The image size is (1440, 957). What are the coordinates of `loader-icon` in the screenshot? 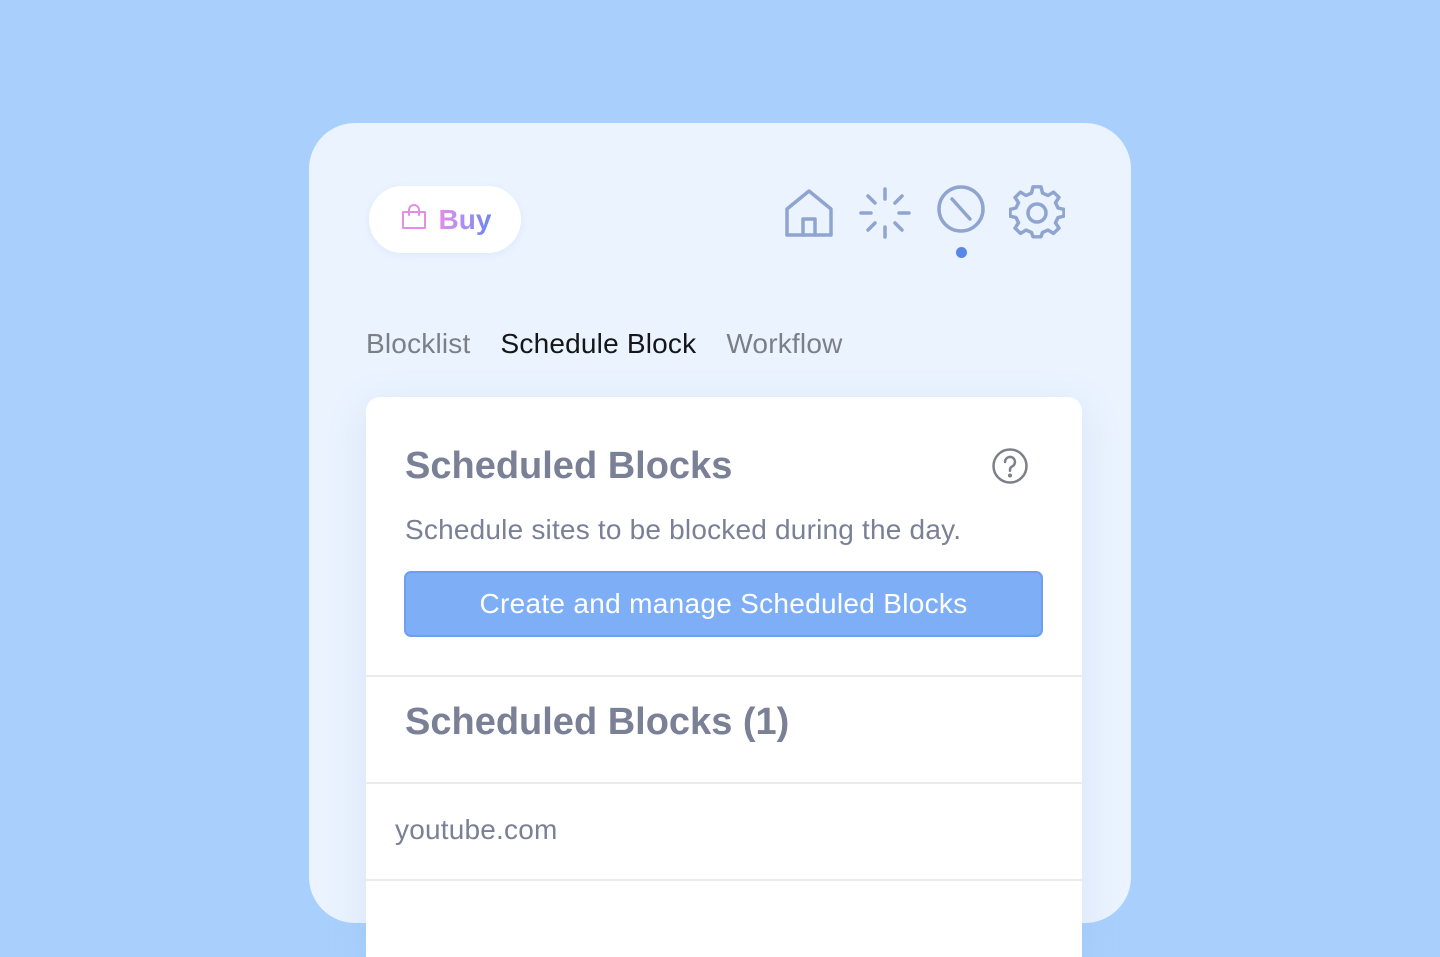 It's located at (885, 216).